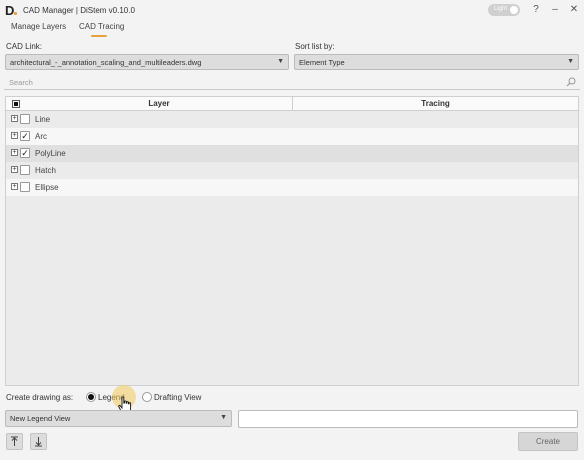 The height and width of the screenshot is (460, 584). What do you see at coordinates (21, 82) in the screenshot?
I see `search-placeholder: Search` at bounding box center [21, 82].